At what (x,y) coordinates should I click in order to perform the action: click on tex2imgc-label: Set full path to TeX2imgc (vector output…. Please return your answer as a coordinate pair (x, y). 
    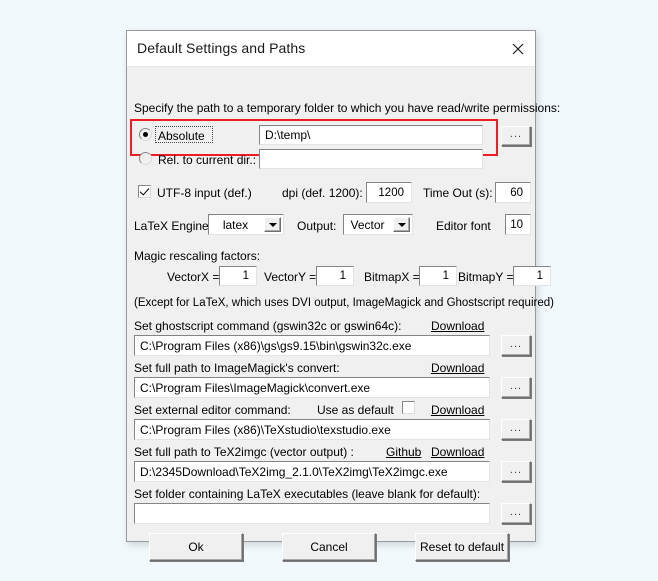
    Looking at the image, I should click on (244, 452).